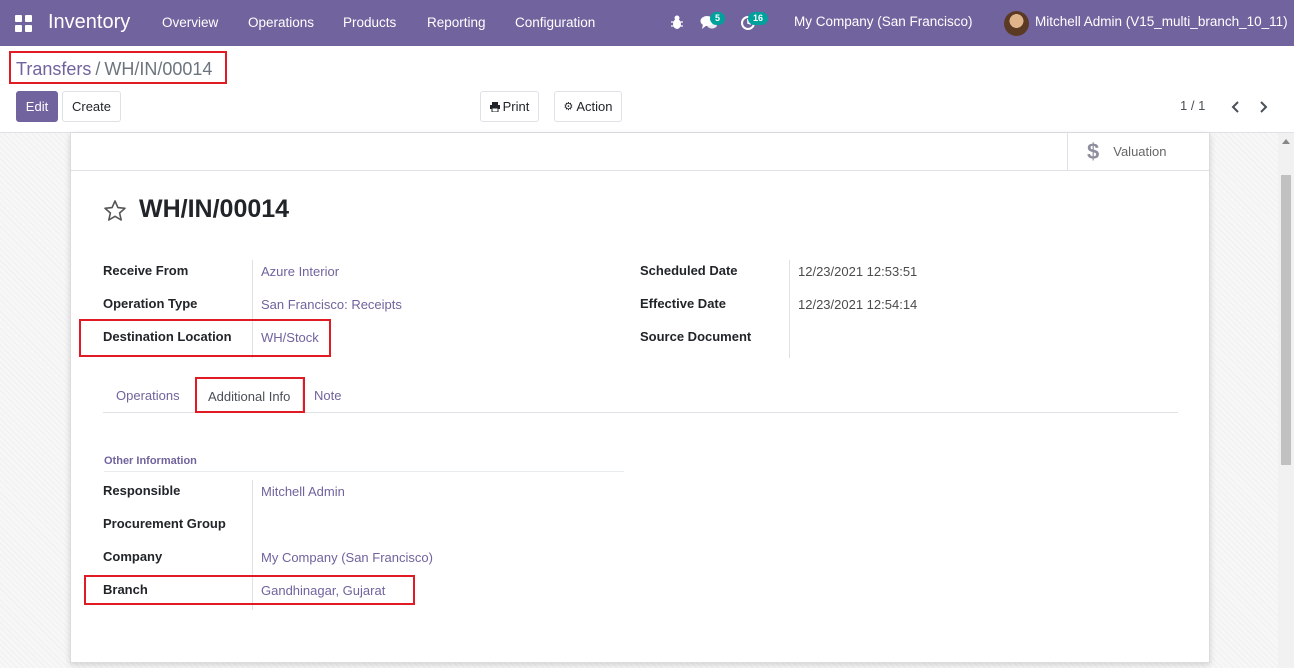 The image size is (1294, 668). Describe the element at coordinates (249, 590) in the screenshot. I see `highlight-box-branch` at that location.